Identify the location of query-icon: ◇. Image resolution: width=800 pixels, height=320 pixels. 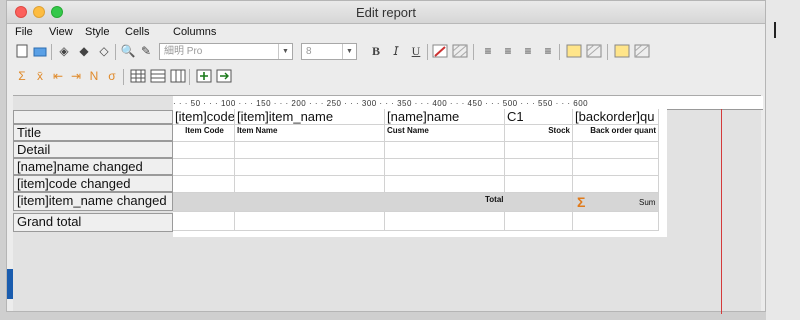
(104, 51).